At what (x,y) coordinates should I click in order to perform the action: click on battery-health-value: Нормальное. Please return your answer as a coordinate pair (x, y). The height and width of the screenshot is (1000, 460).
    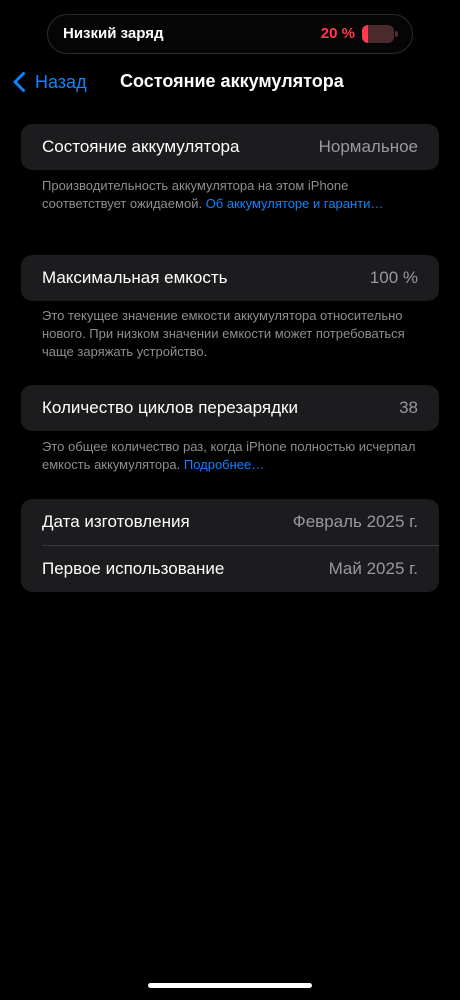
    Looking at the image, I should click on (368, 146).